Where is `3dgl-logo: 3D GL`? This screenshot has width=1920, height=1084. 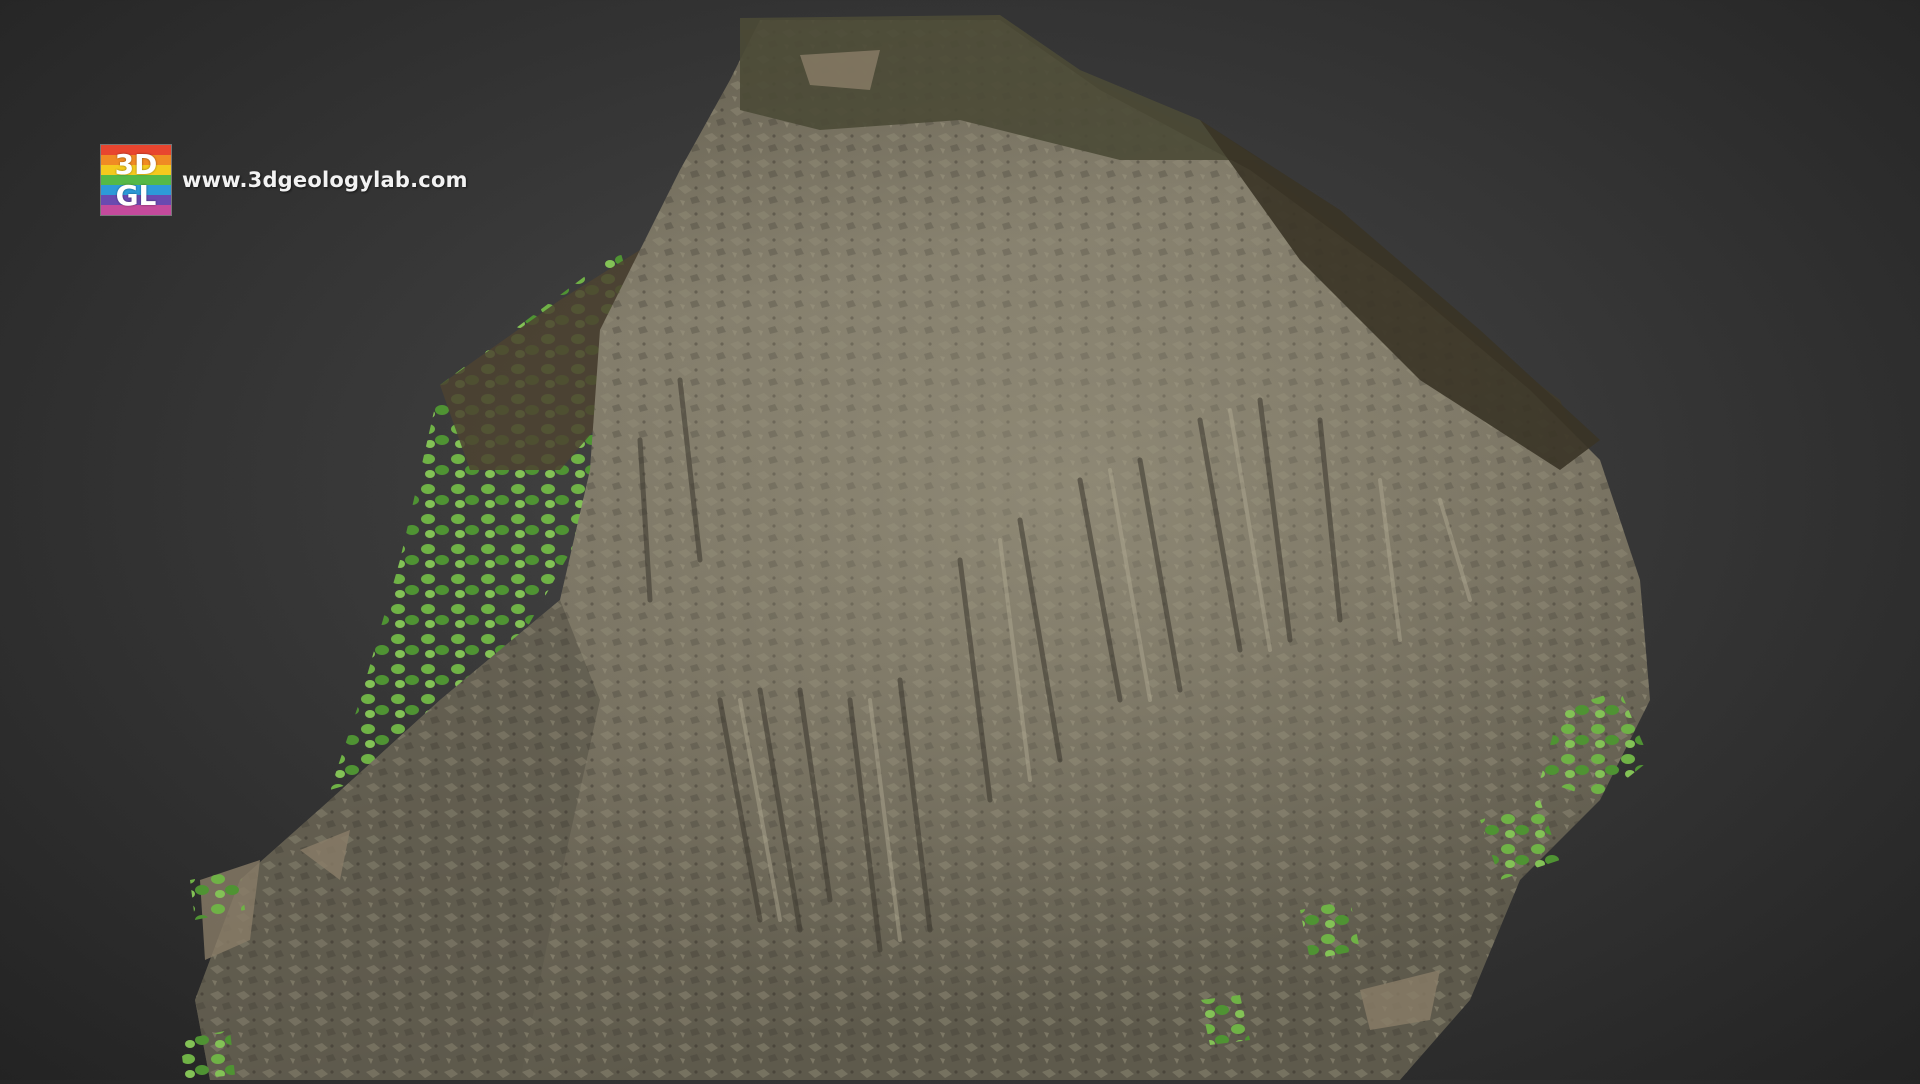 3dgl-logo: 3D GL is located at coordinates (136, 180).